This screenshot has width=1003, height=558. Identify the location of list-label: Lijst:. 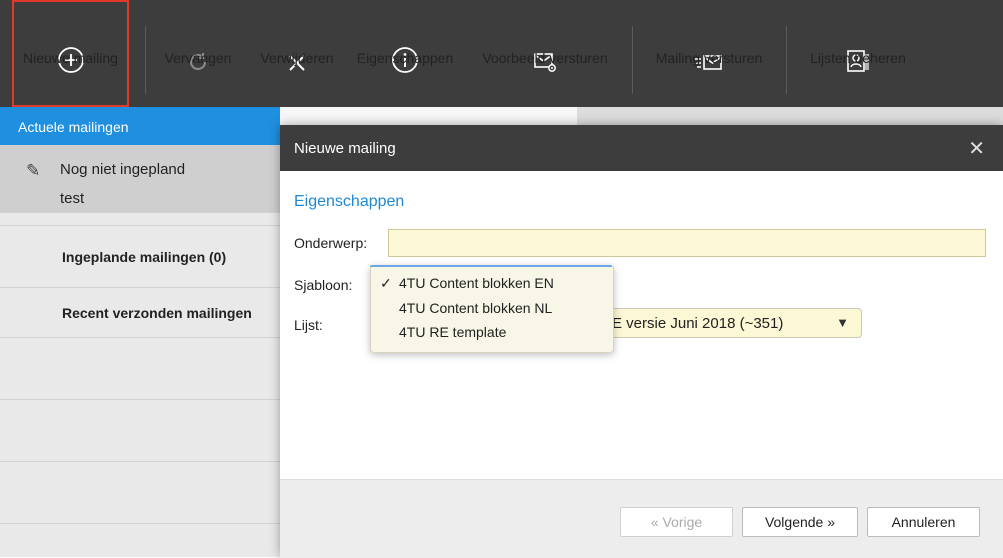
(308, 325).